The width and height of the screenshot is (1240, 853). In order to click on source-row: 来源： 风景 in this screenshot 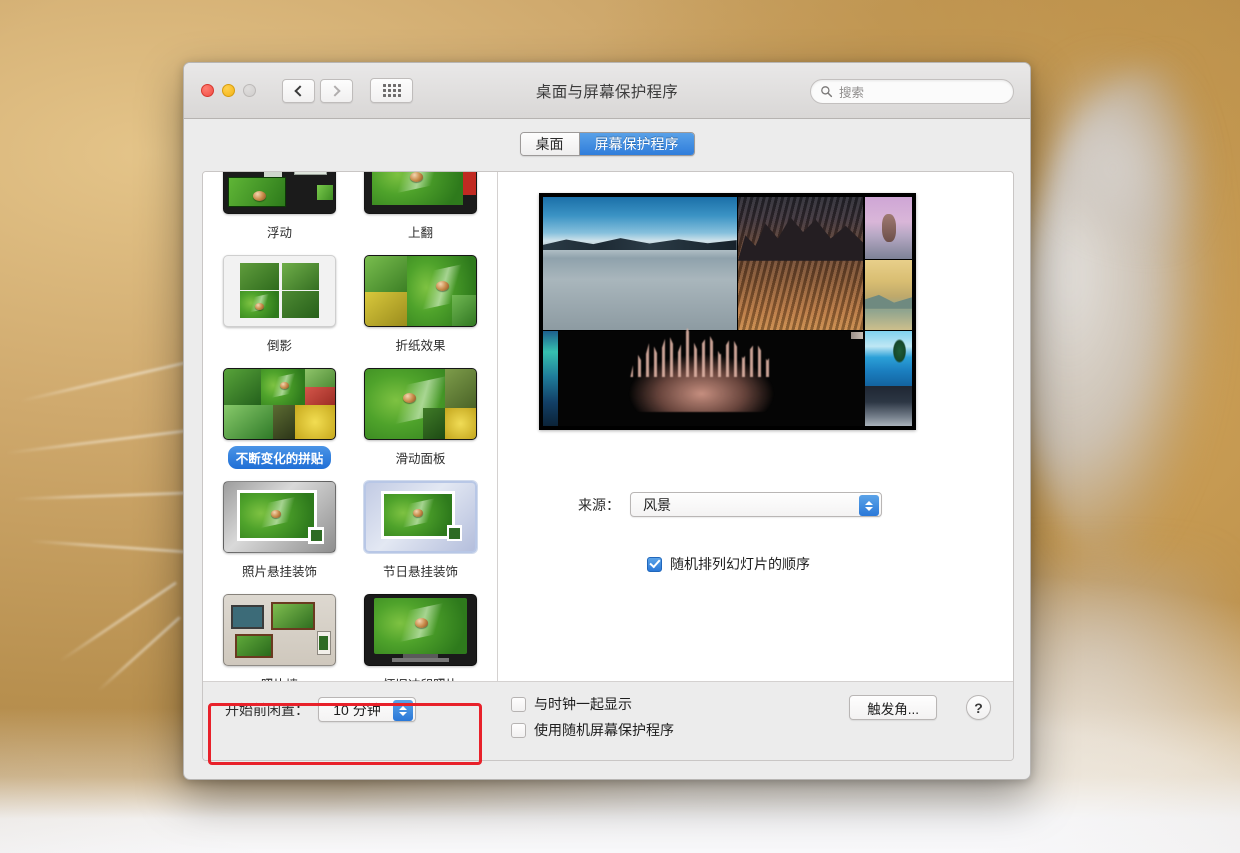, I will do `click(755, 504)`.